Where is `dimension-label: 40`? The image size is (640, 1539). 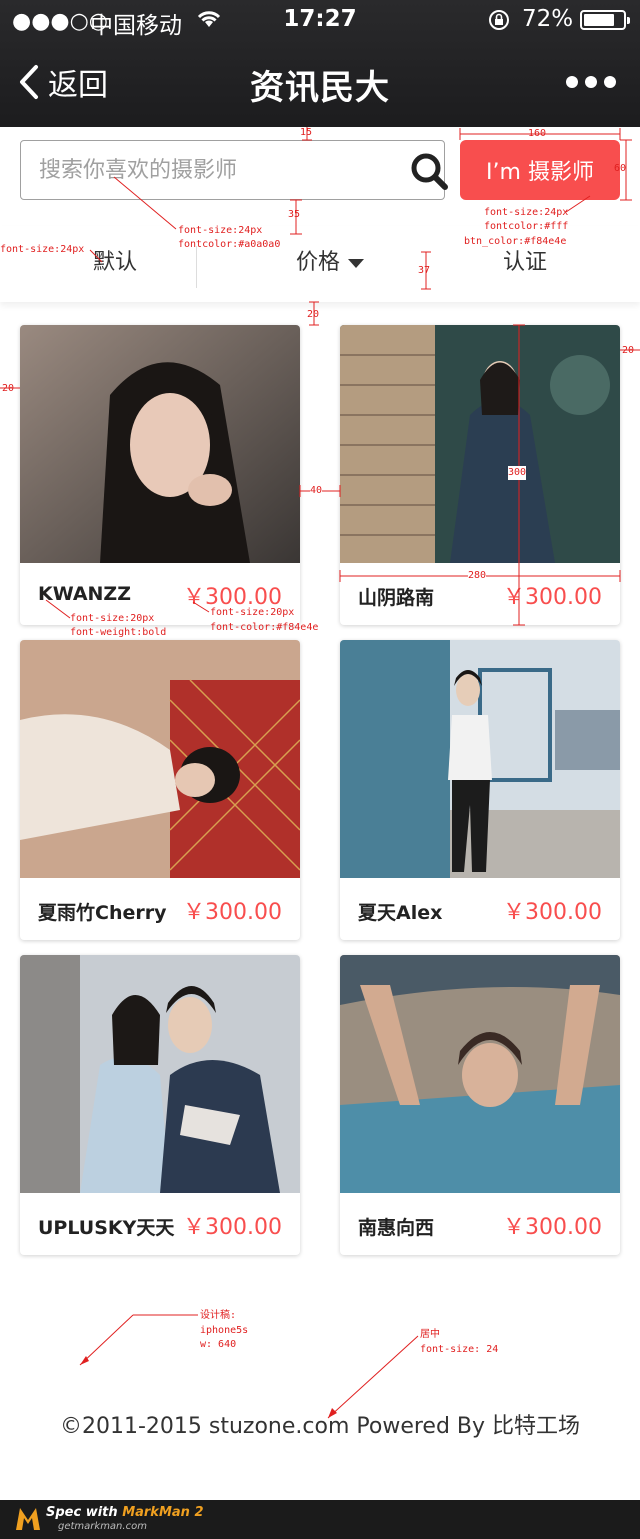
dimension-label: 40 is located at coordinates (316, 491).